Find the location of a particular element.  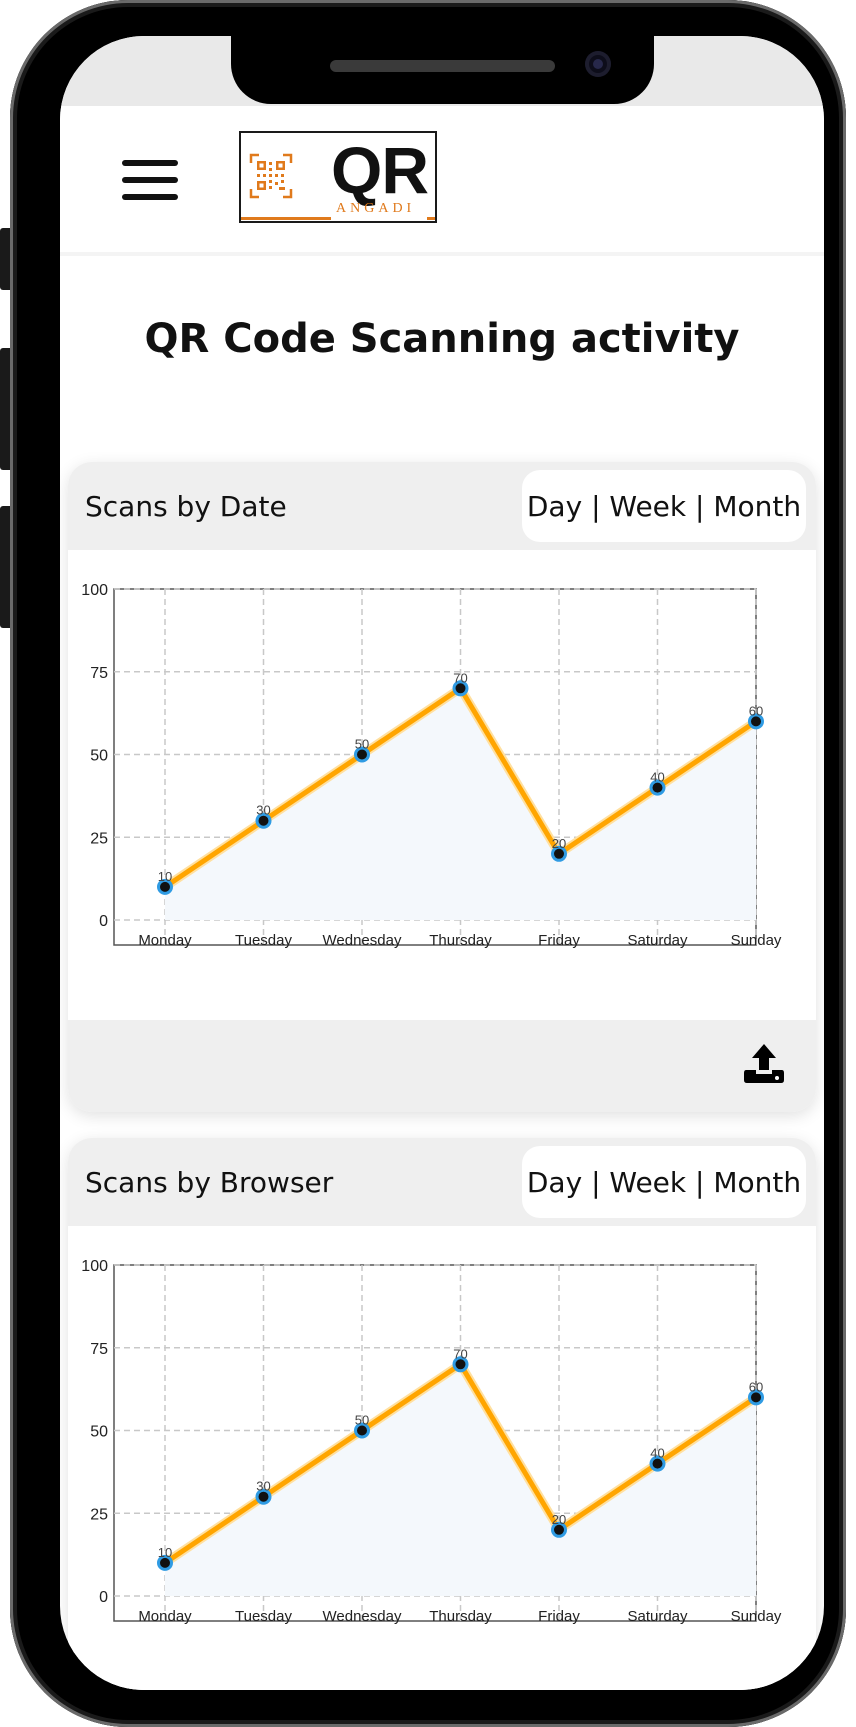

menu-icon is located at coordinates (150, 180).